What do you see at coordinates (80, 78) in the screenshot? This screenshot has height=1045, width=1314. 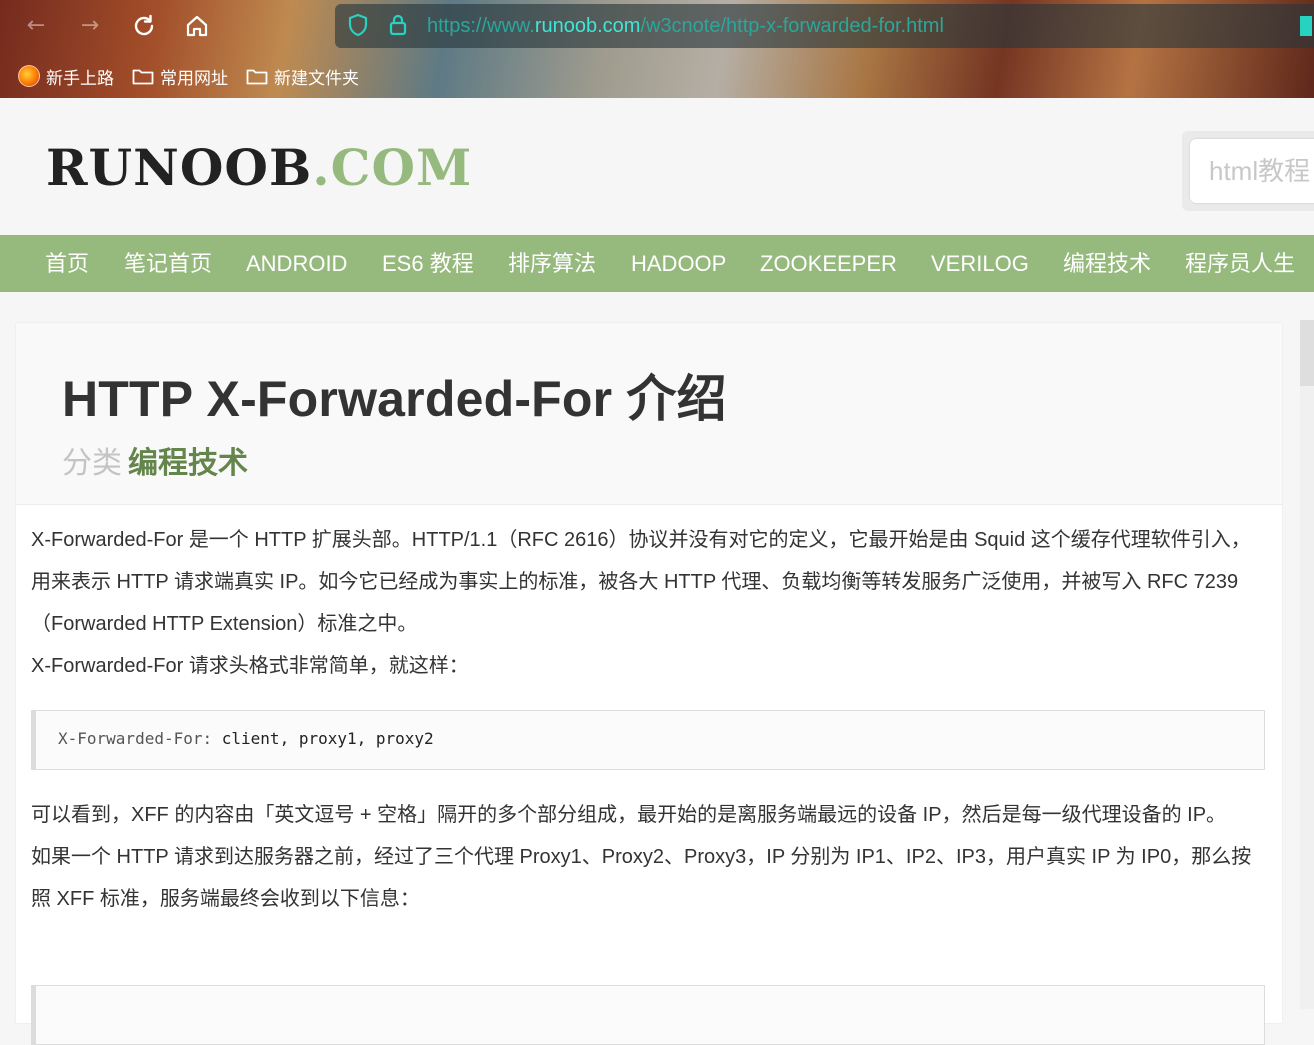 I see `bookmark-label: 新手上路` at bounding box center [80, 78].